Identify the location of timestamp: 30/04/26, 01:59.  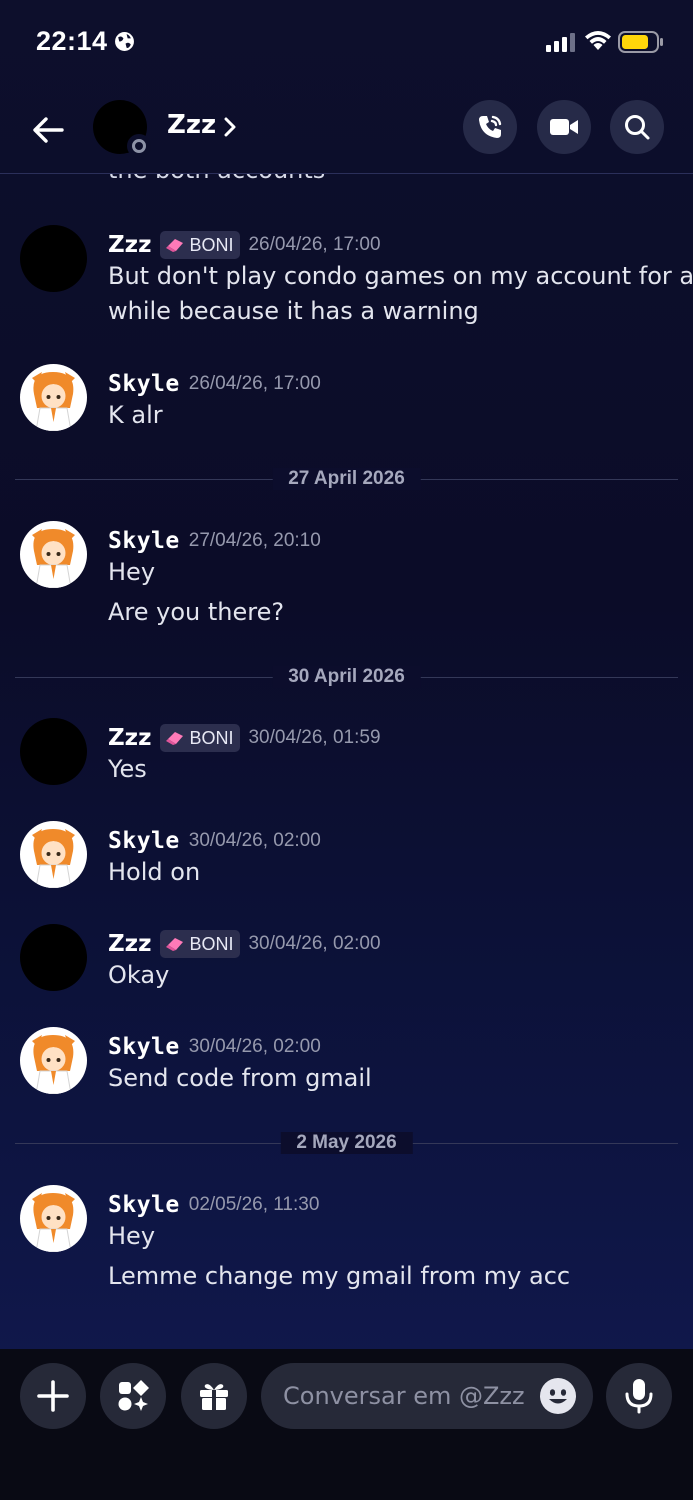
(314, 737).